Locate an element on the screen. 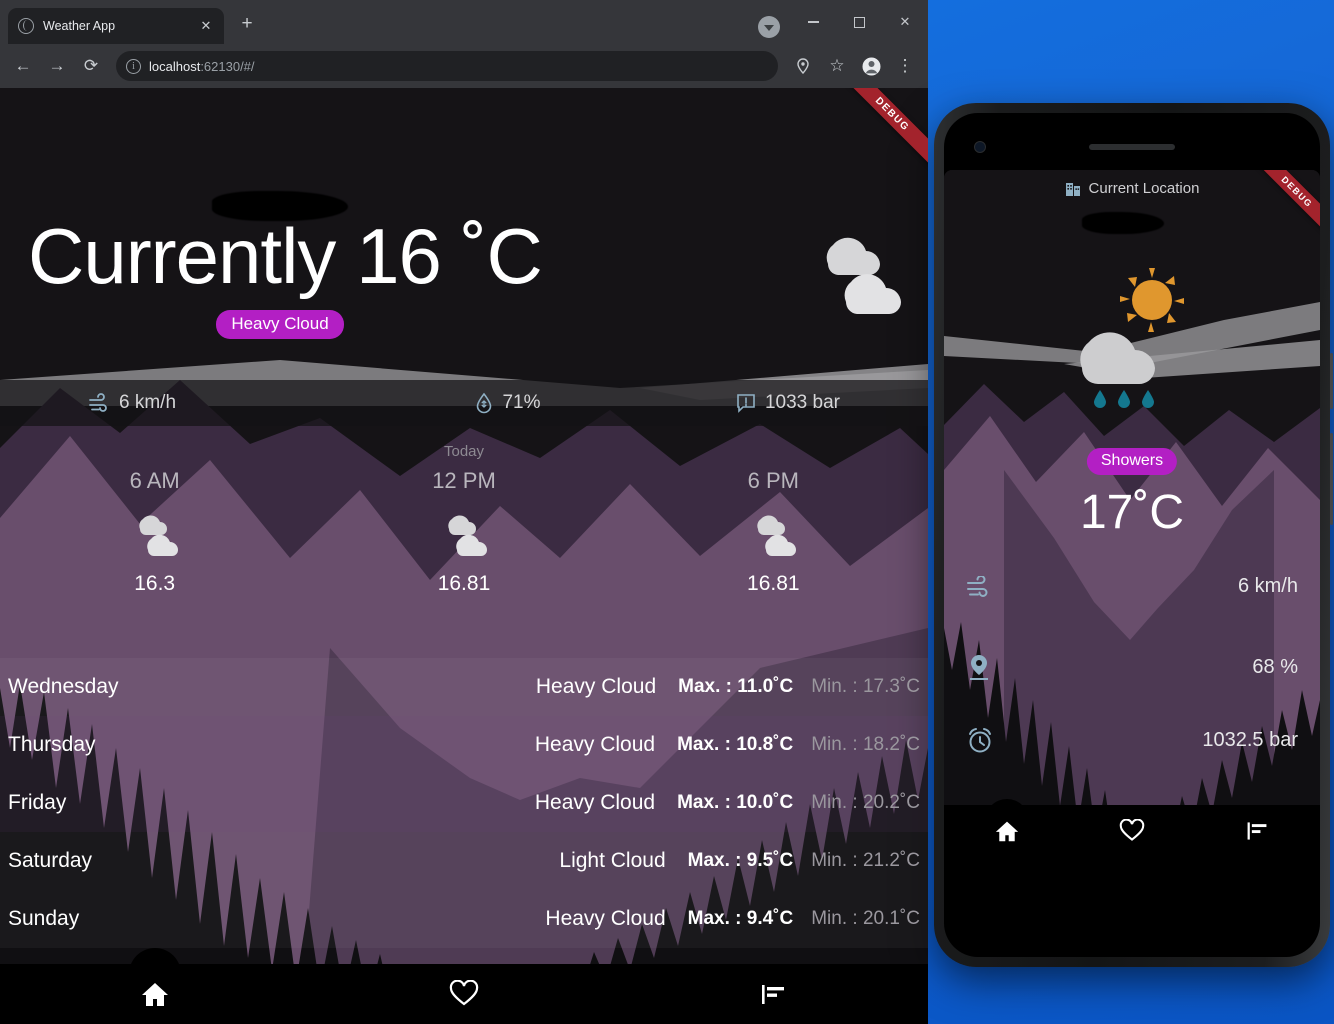 This screenshot has height=1024, width=1334. current-location: Current Location is located at coordinates (1132, 188).